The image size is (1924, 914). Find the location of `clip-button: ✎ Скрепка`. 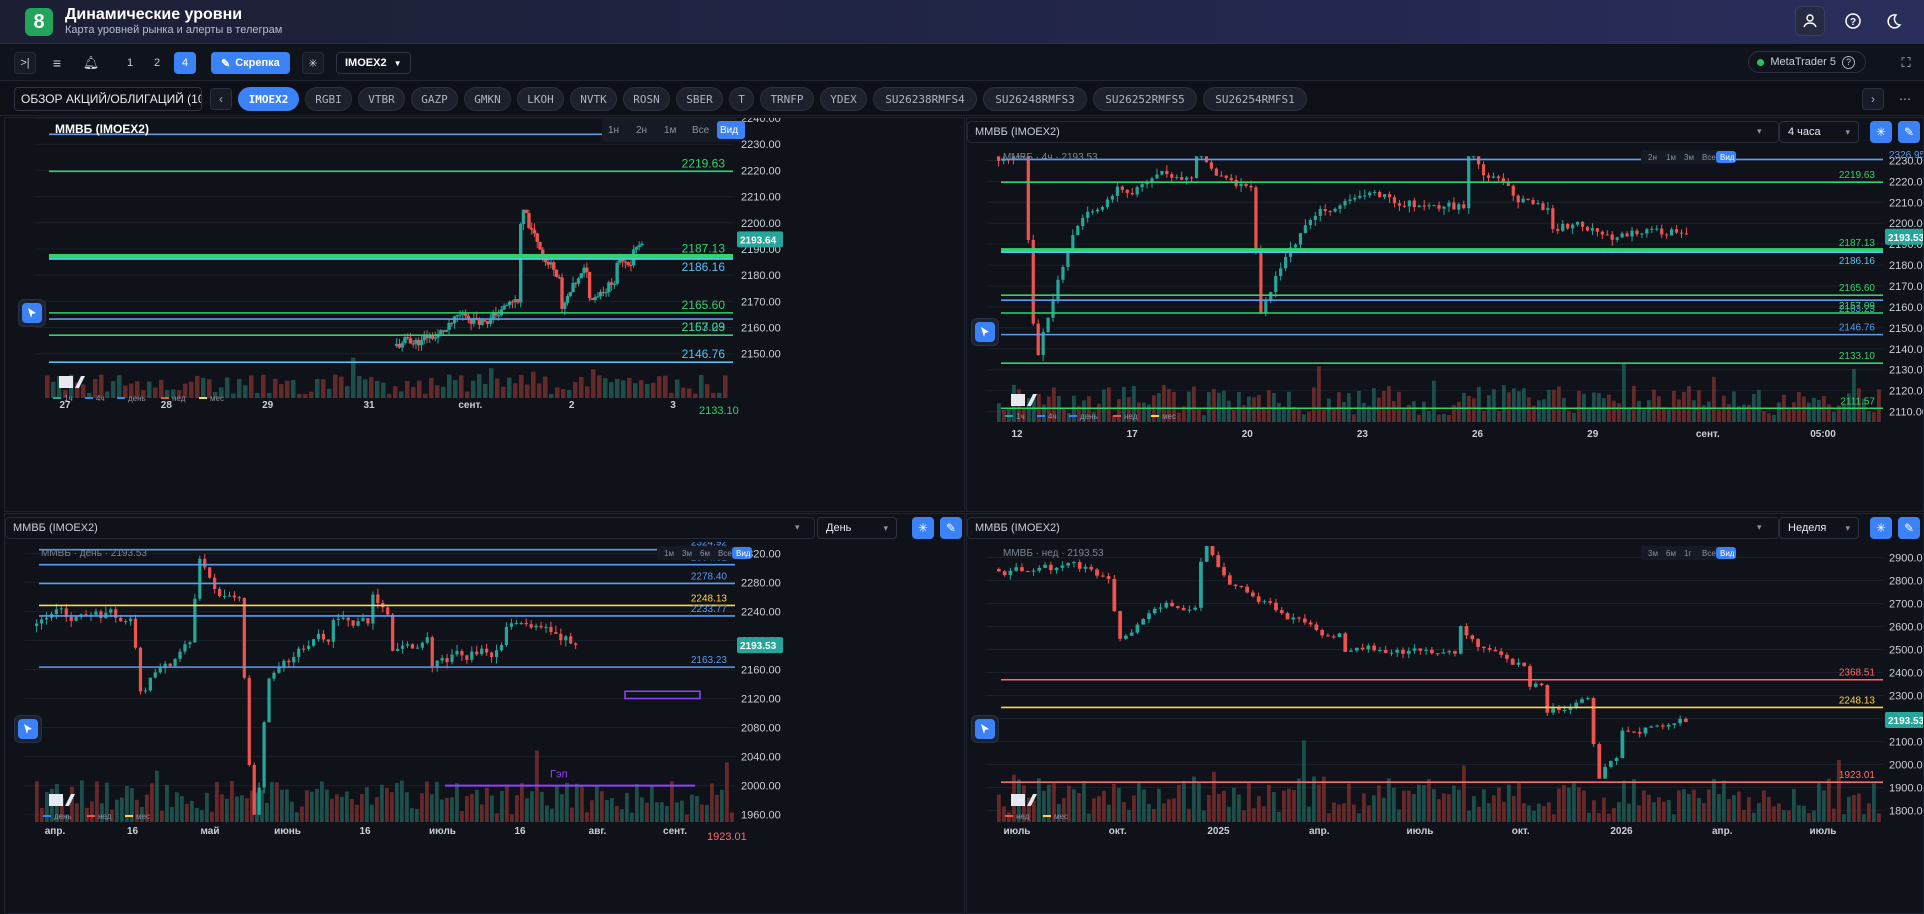

clip-button: ✎ Скрепка is located at coordinates (250, 63).